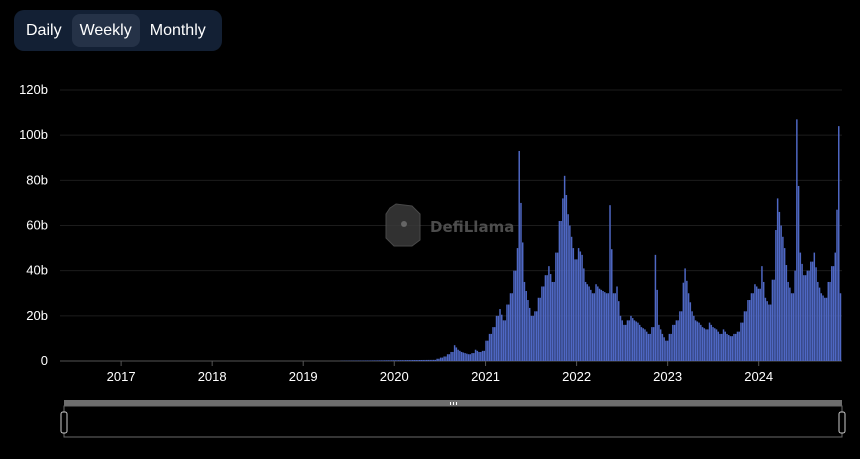  Describe the element at coordinates (842, 422) in the screenshot. I see `slider-right-handle` at that location.